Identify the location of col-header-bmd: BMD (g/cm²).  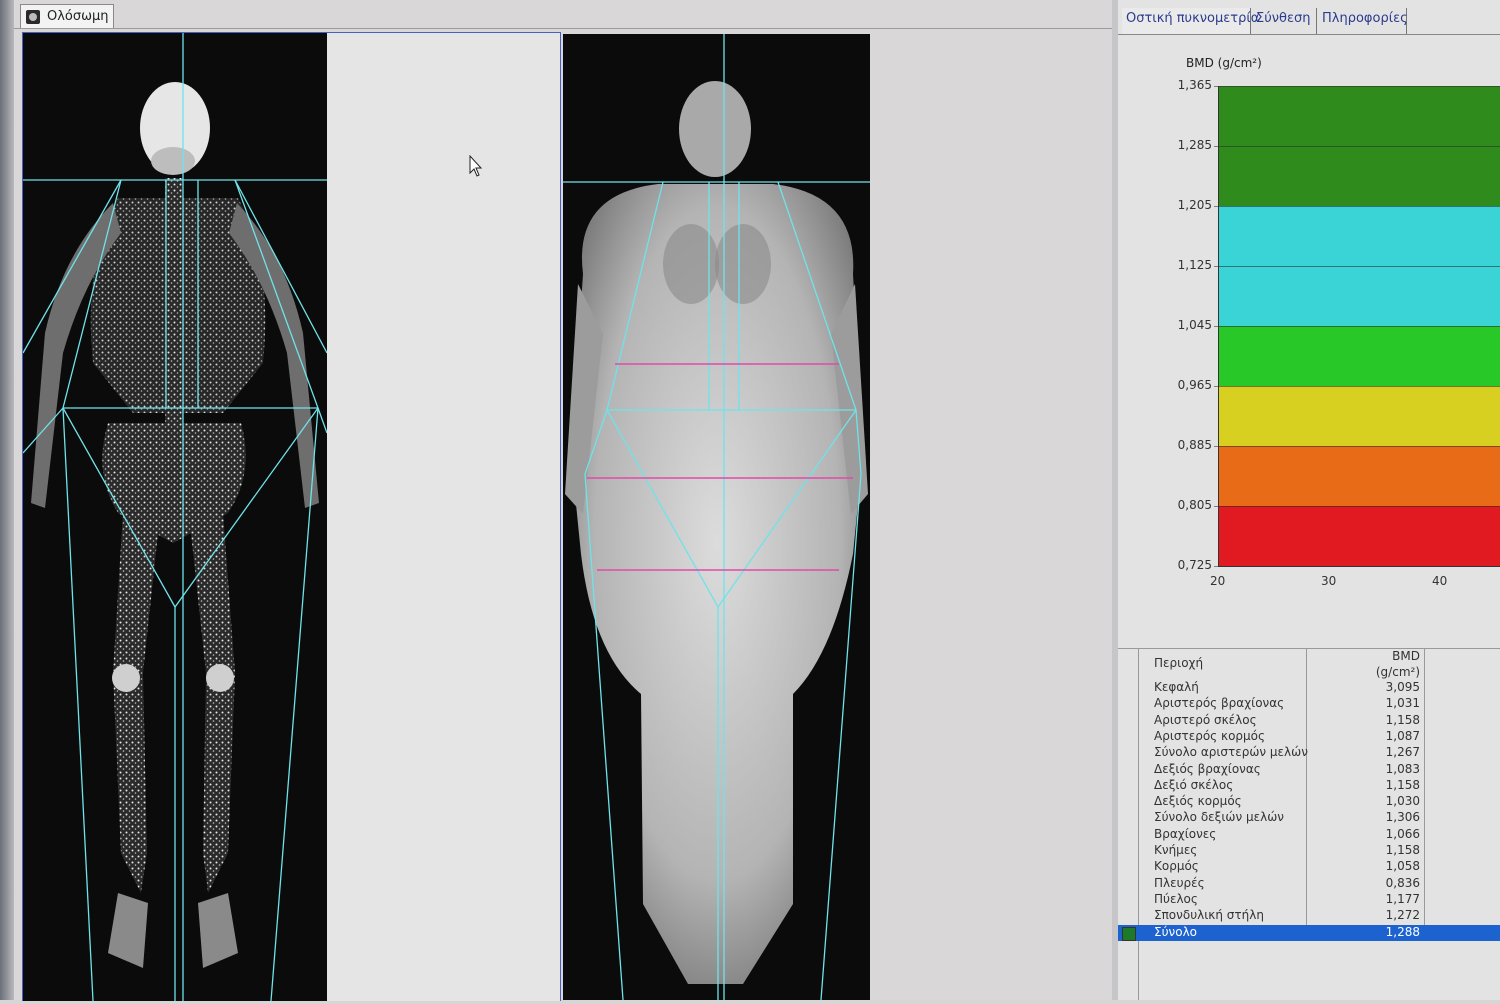
(1389, 664).